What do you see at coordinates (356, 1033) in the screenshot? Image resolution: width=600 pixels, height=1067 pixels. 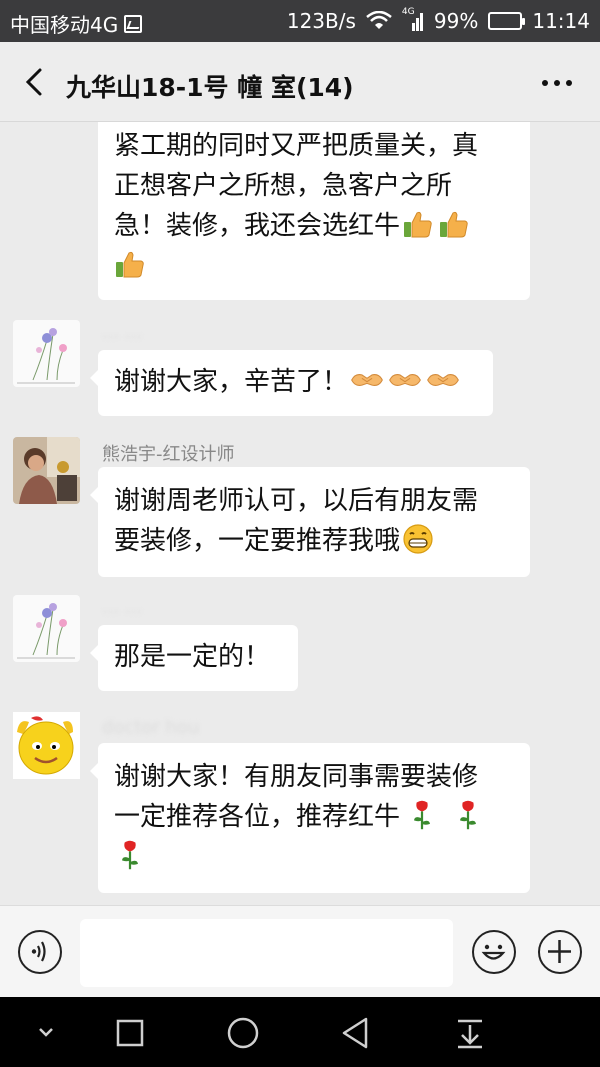 I see `back-triangle-icon` at bounding box center [356, 1033].